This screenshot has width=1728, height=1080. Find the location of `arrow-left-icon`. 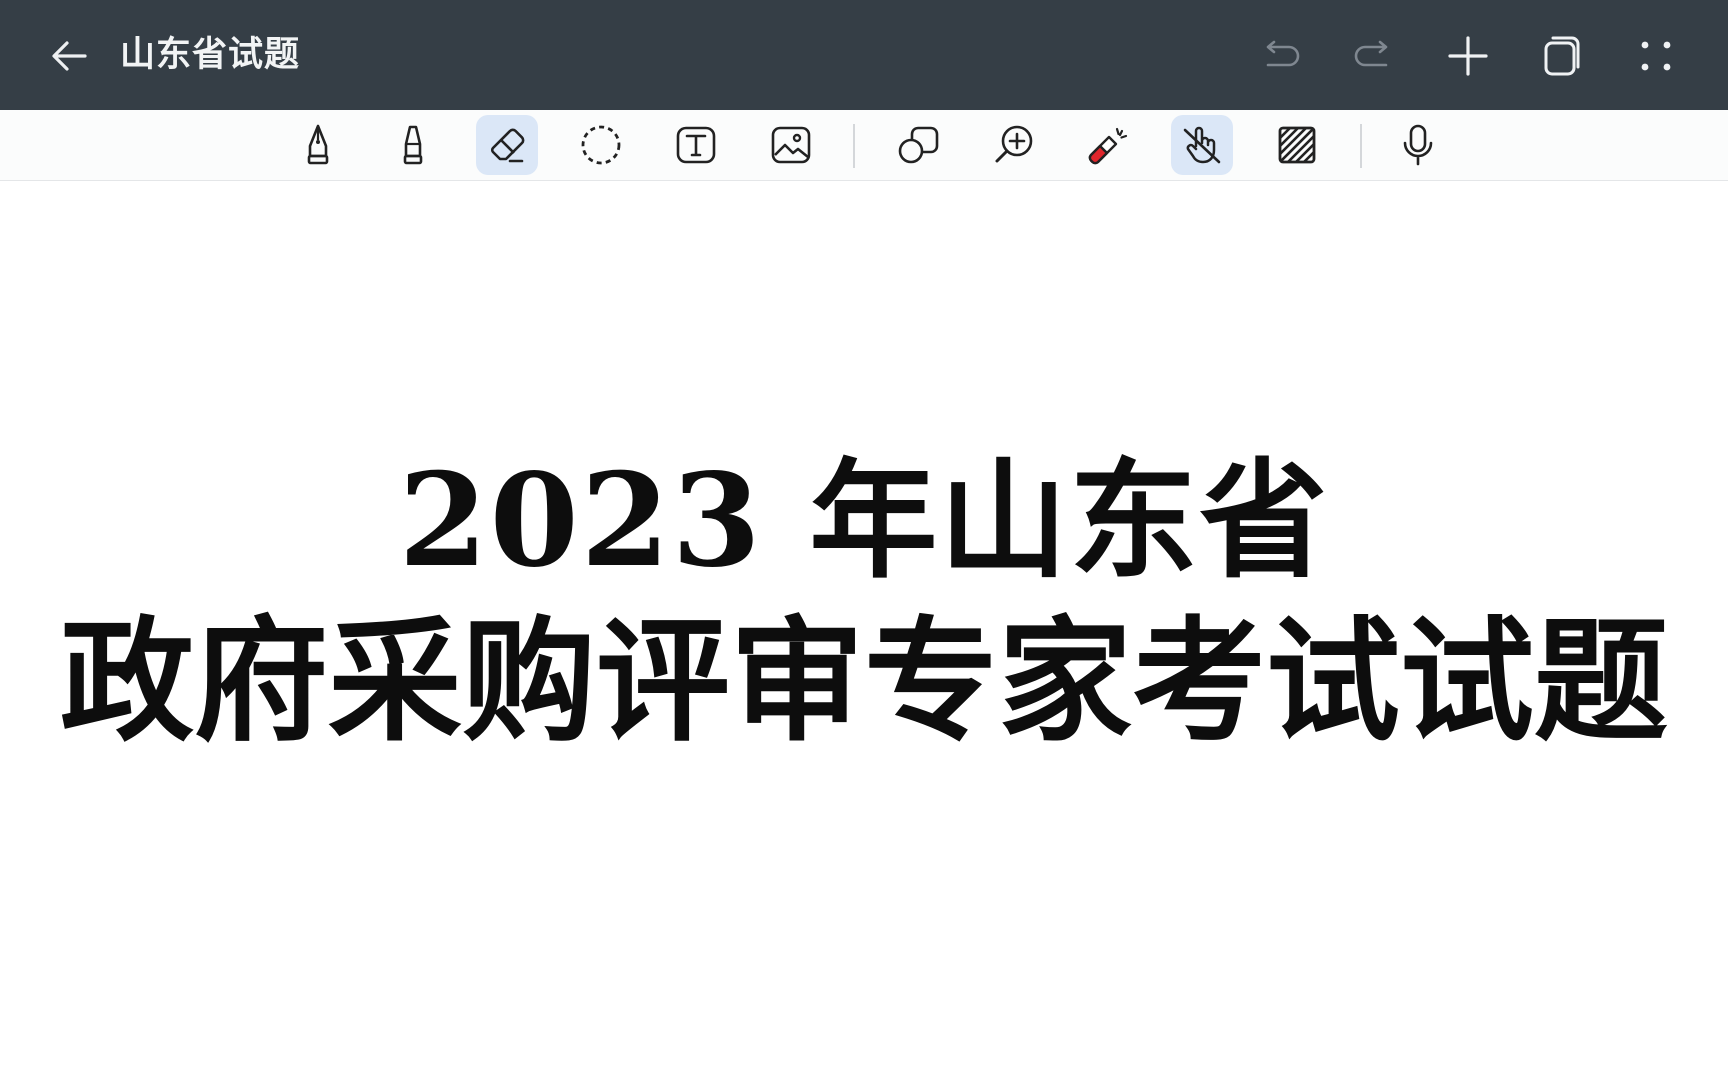

arrow-left-icon is located at coordinates (69, 56).